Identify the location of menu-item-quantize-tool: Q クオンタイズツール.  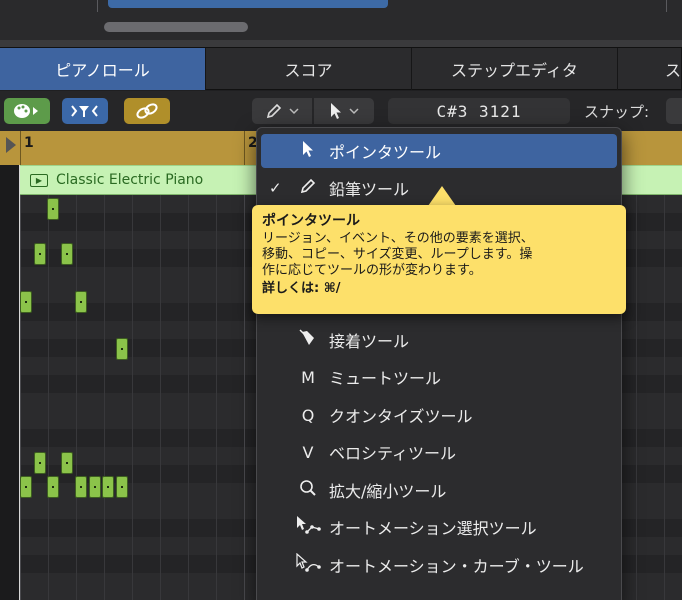
(439, 415).